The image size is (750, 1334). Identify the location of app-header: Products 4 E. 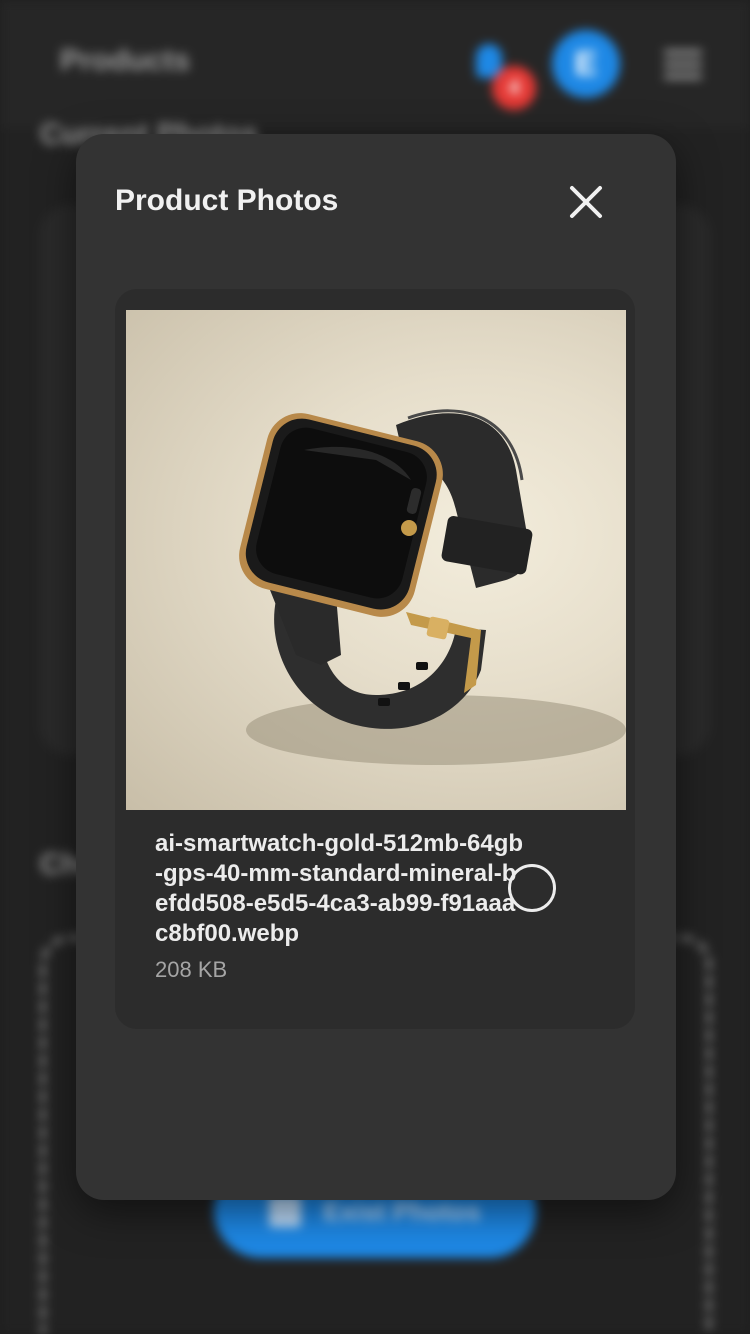
(375, 64).